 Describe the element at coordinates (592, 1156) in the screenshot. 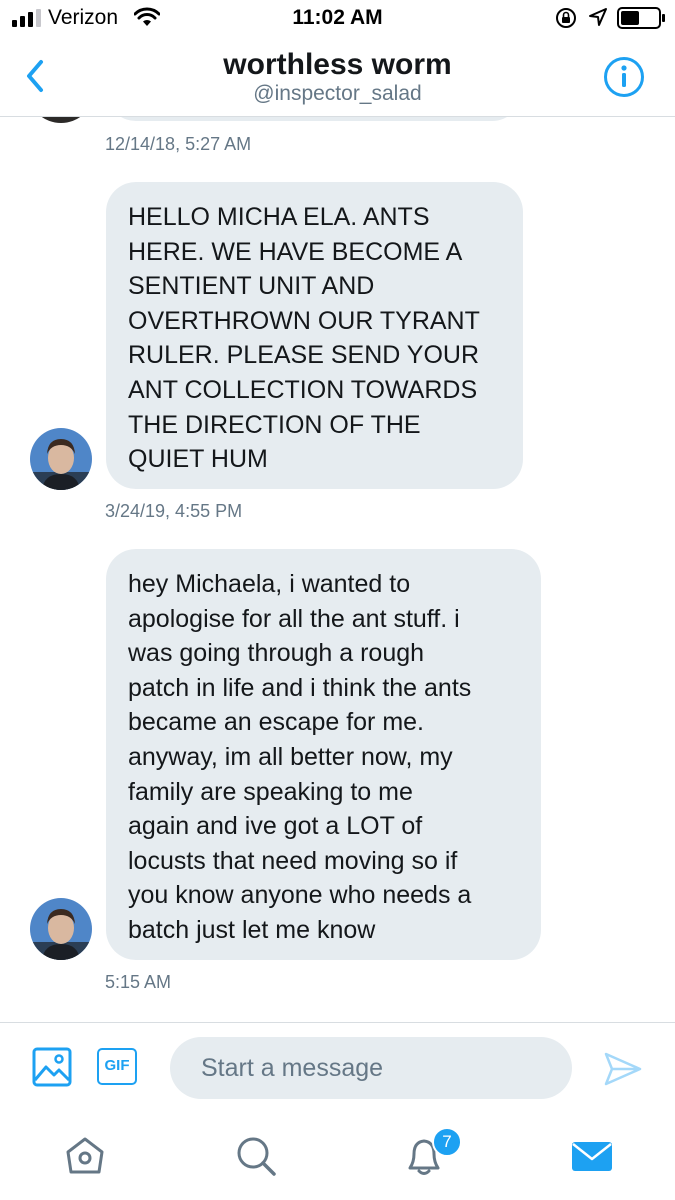

I see `mail-icon` at that location.